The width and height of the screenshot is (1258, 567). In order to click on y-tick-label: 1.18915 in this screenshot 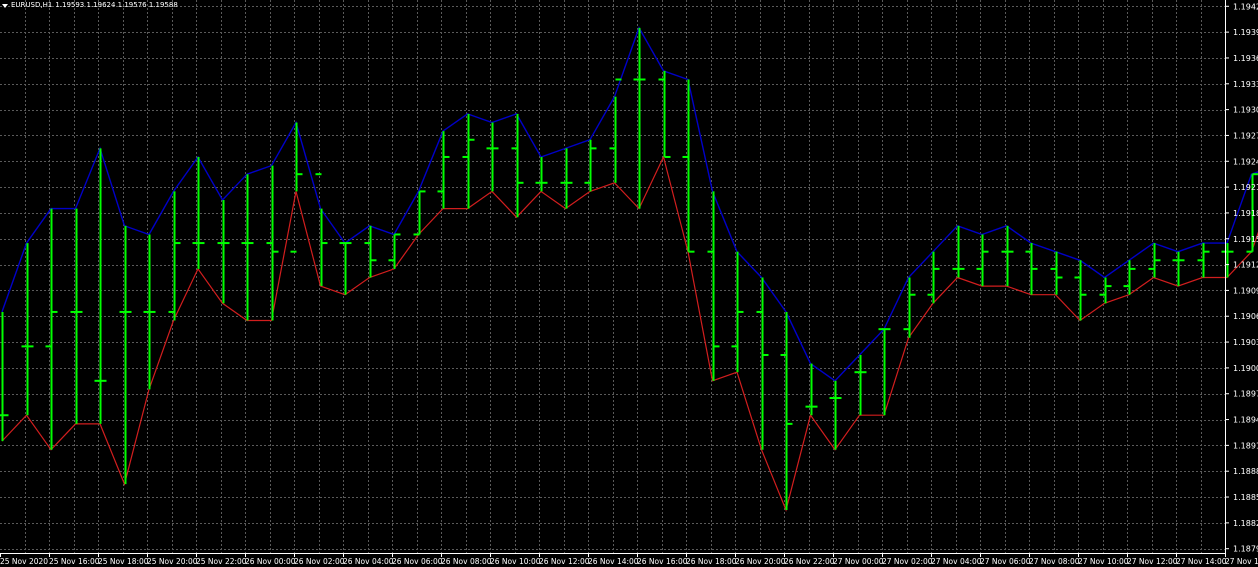, I will do `click(1245, 445)`.